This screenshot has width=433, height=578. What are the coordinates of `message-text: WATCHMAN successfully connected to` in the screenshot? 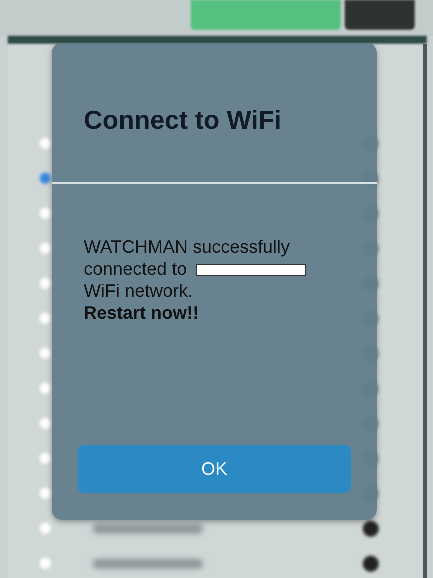 It's located at (187, 258).